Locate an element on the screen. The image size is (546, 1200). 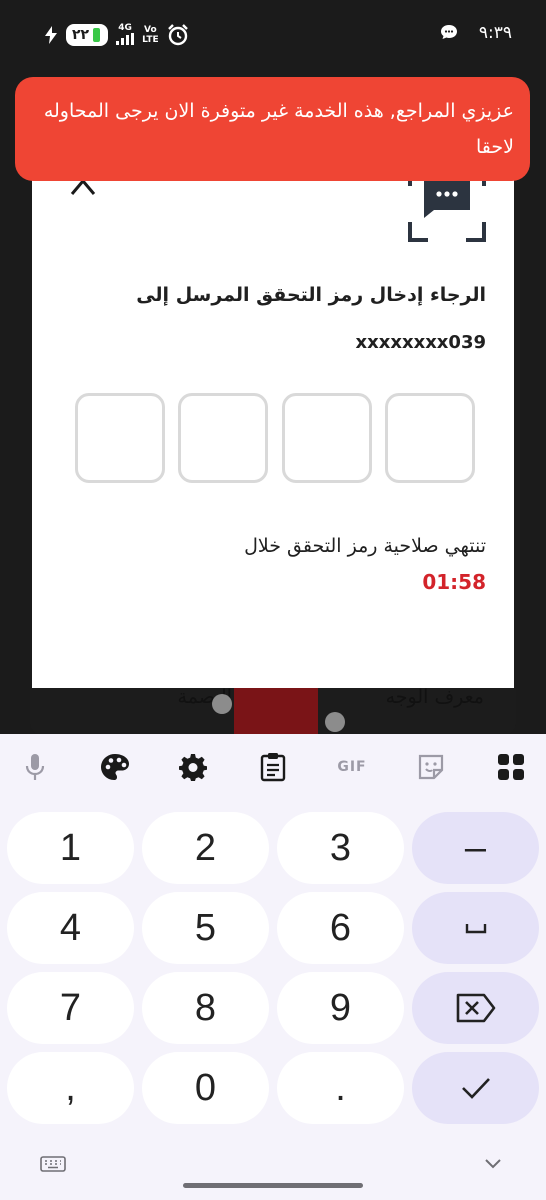
battery-indicator: ٢٢ is located at coordinates (87, 35).